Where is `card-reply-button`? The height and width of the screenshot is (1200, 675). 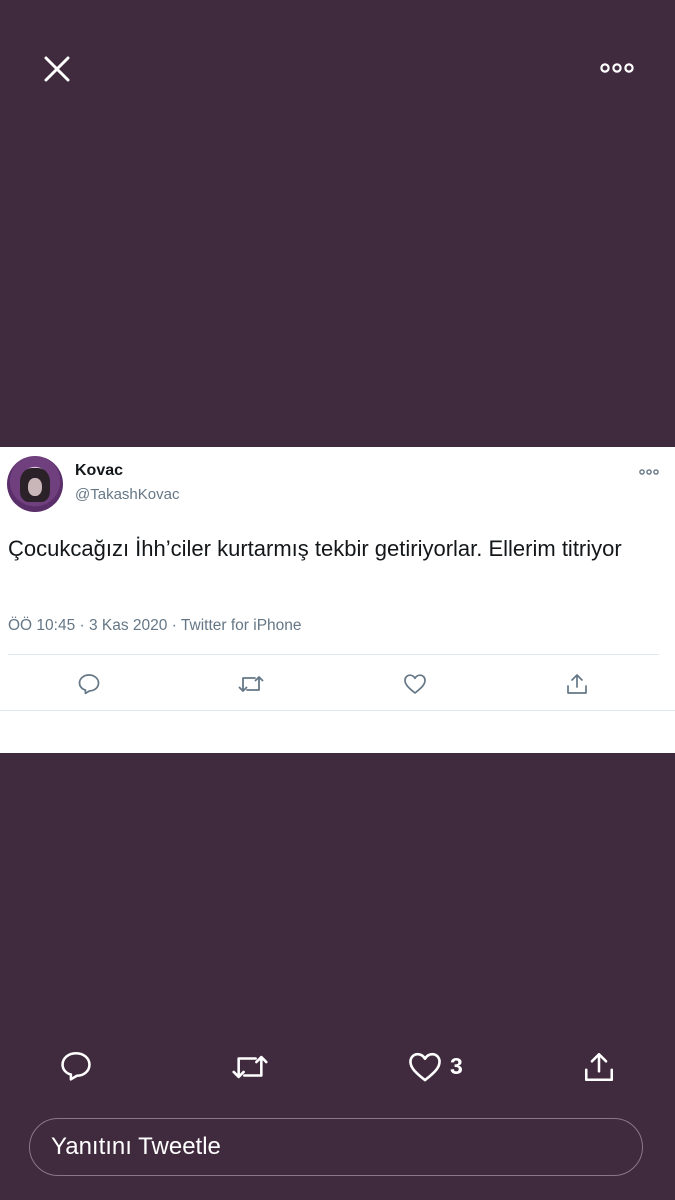
card-reply-button is located at coordinates (89, 684).